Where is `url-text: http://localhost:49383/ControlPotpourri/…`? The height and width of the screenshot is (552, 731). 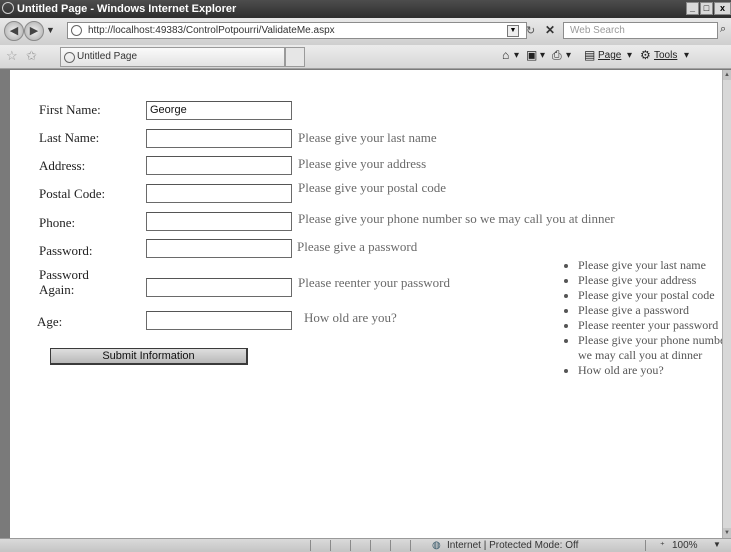
url-text: http://localhost:49383/ControlPotpourri/… is located at coordinates (211, 30).